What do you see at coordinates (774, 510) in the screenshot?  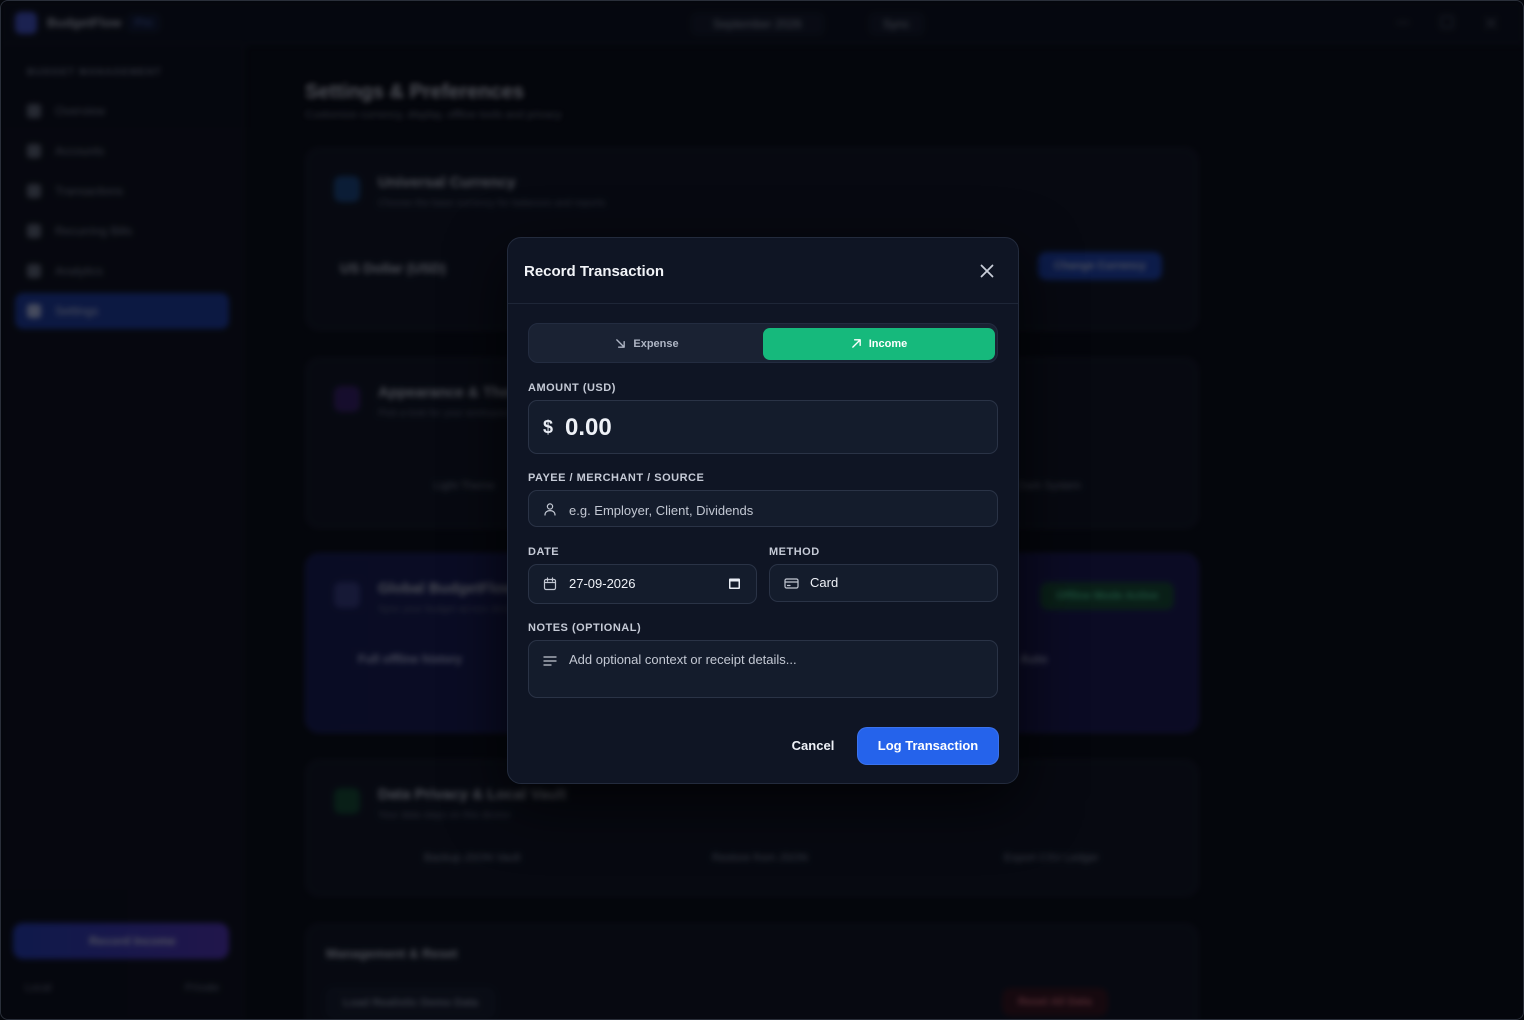 I see `payee-input` at bounding box center [774, 510].